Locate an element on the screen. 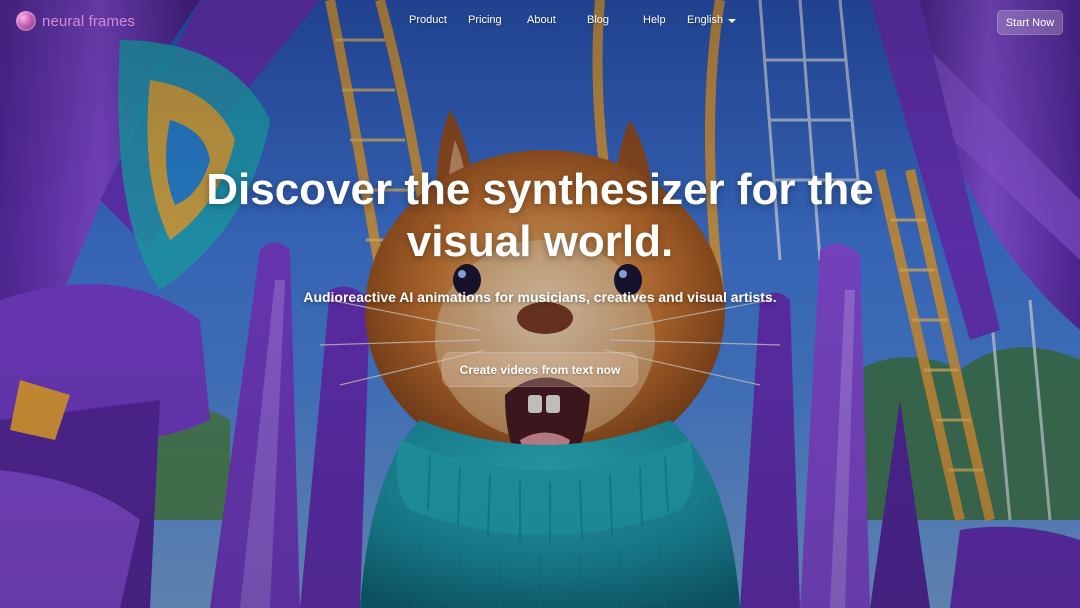  nav-menu: Product Pricing About Blog Help English is located at coordinates (540, 23).